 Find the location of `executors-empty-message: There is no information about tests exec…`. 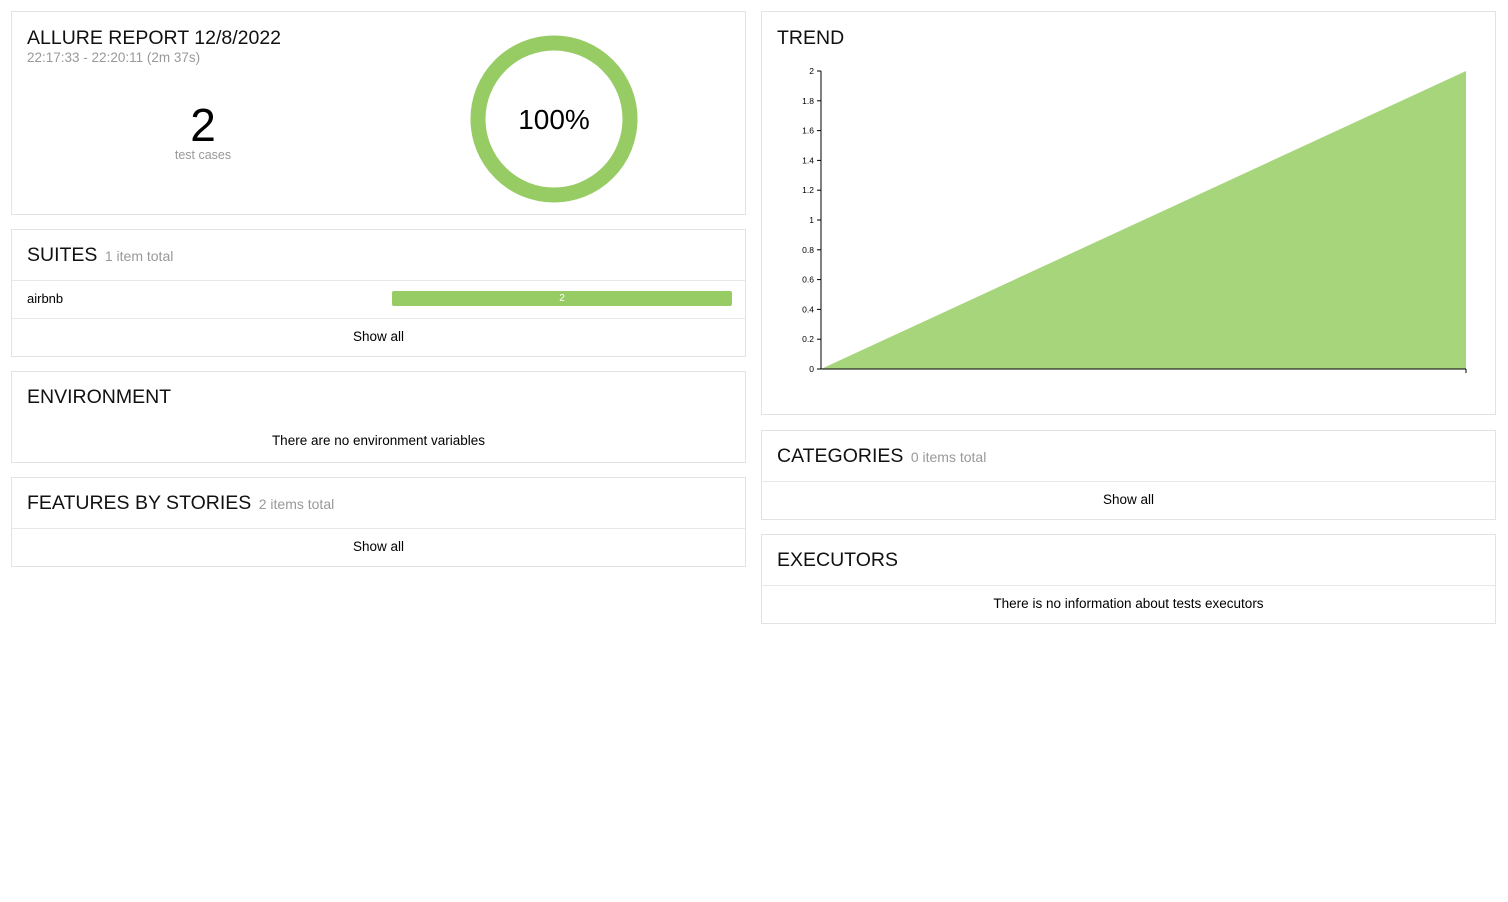

executors-empty-message: There is no information about tests exec… is located at coordinates (1128, 603).